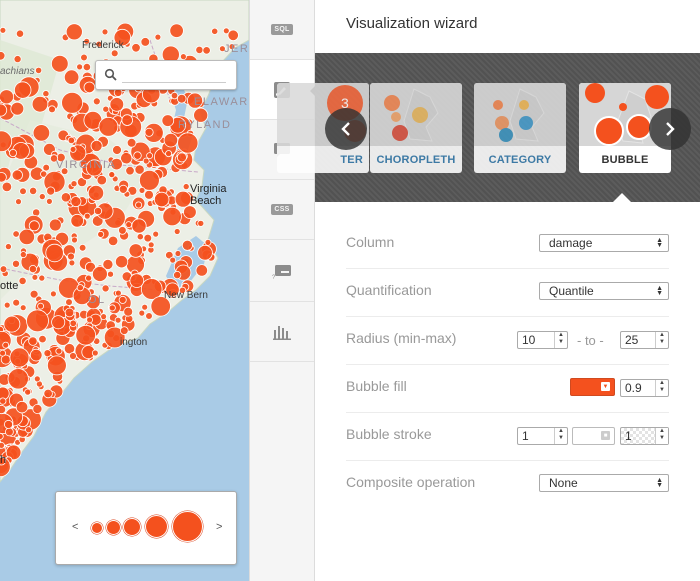 This screenshot has width=700, height=581. Describe the element at coordinates (592, 387) in the screenshot. I see `bubble-fill-color-picker: ▼` at that location.